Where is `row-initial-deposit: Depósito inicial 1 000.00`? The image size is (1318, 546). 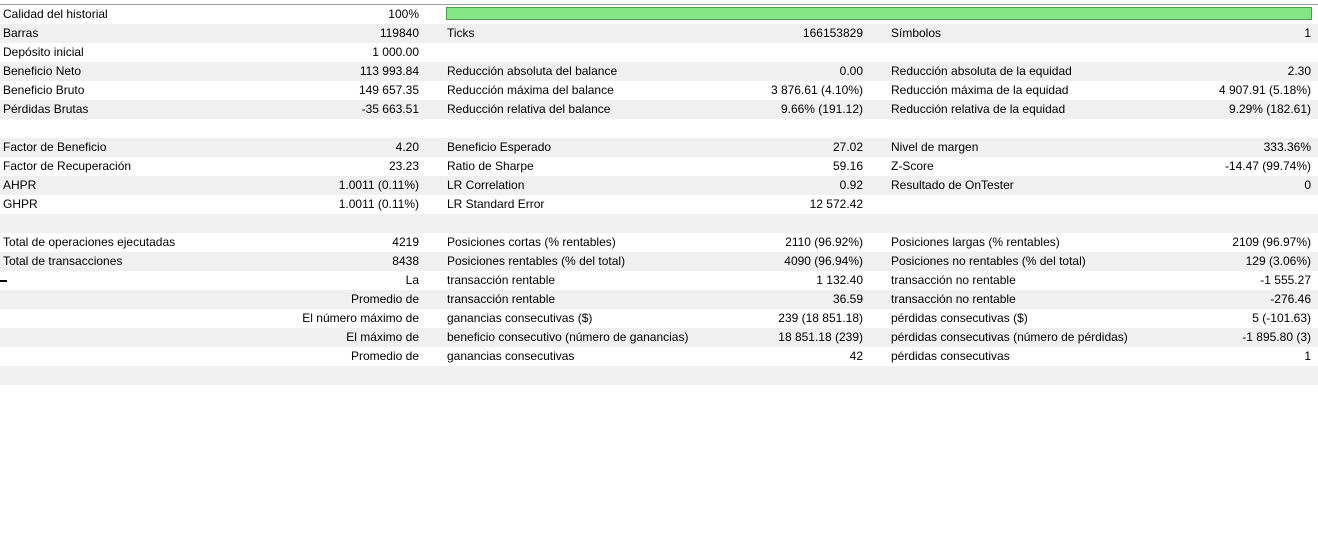 row-initial-deposit: Depósito inicial 1 000.00 is located at coordinates (659, 52).